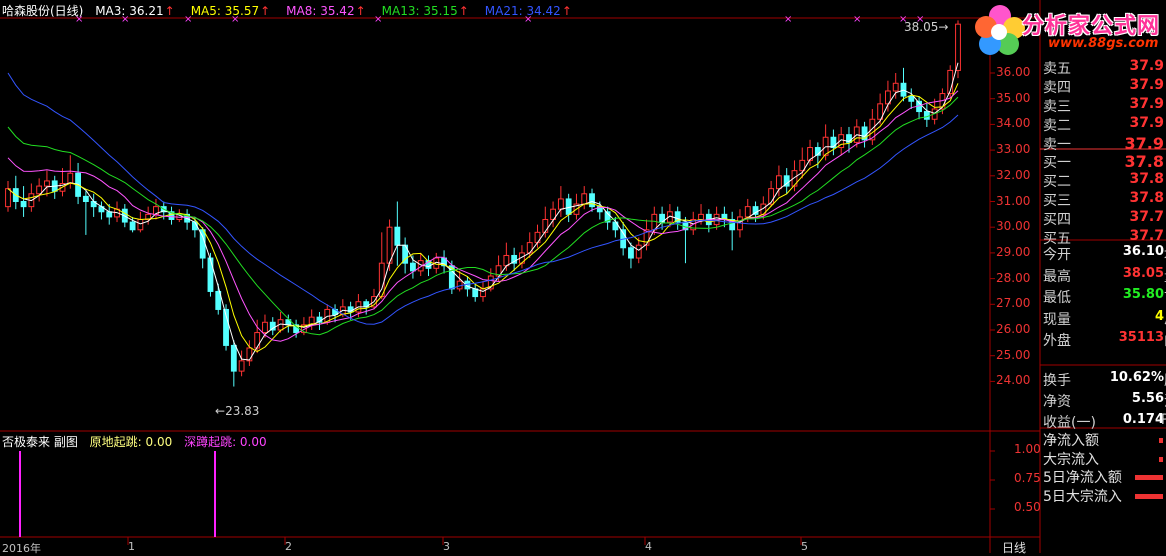 The height and width of the screenshot is (556, 1166). I want to click on price-tick: 27.00, so click(1013, 303).